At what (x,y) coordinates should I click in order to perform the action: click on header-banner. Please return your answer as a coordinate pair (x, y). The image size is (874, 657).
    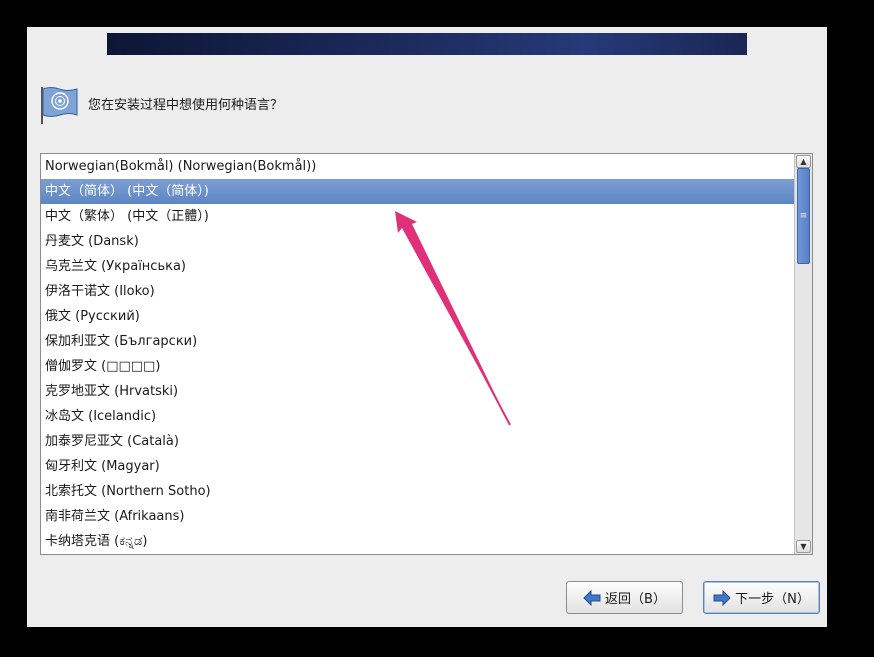
    Looking at the image, I should click on (427, 44).